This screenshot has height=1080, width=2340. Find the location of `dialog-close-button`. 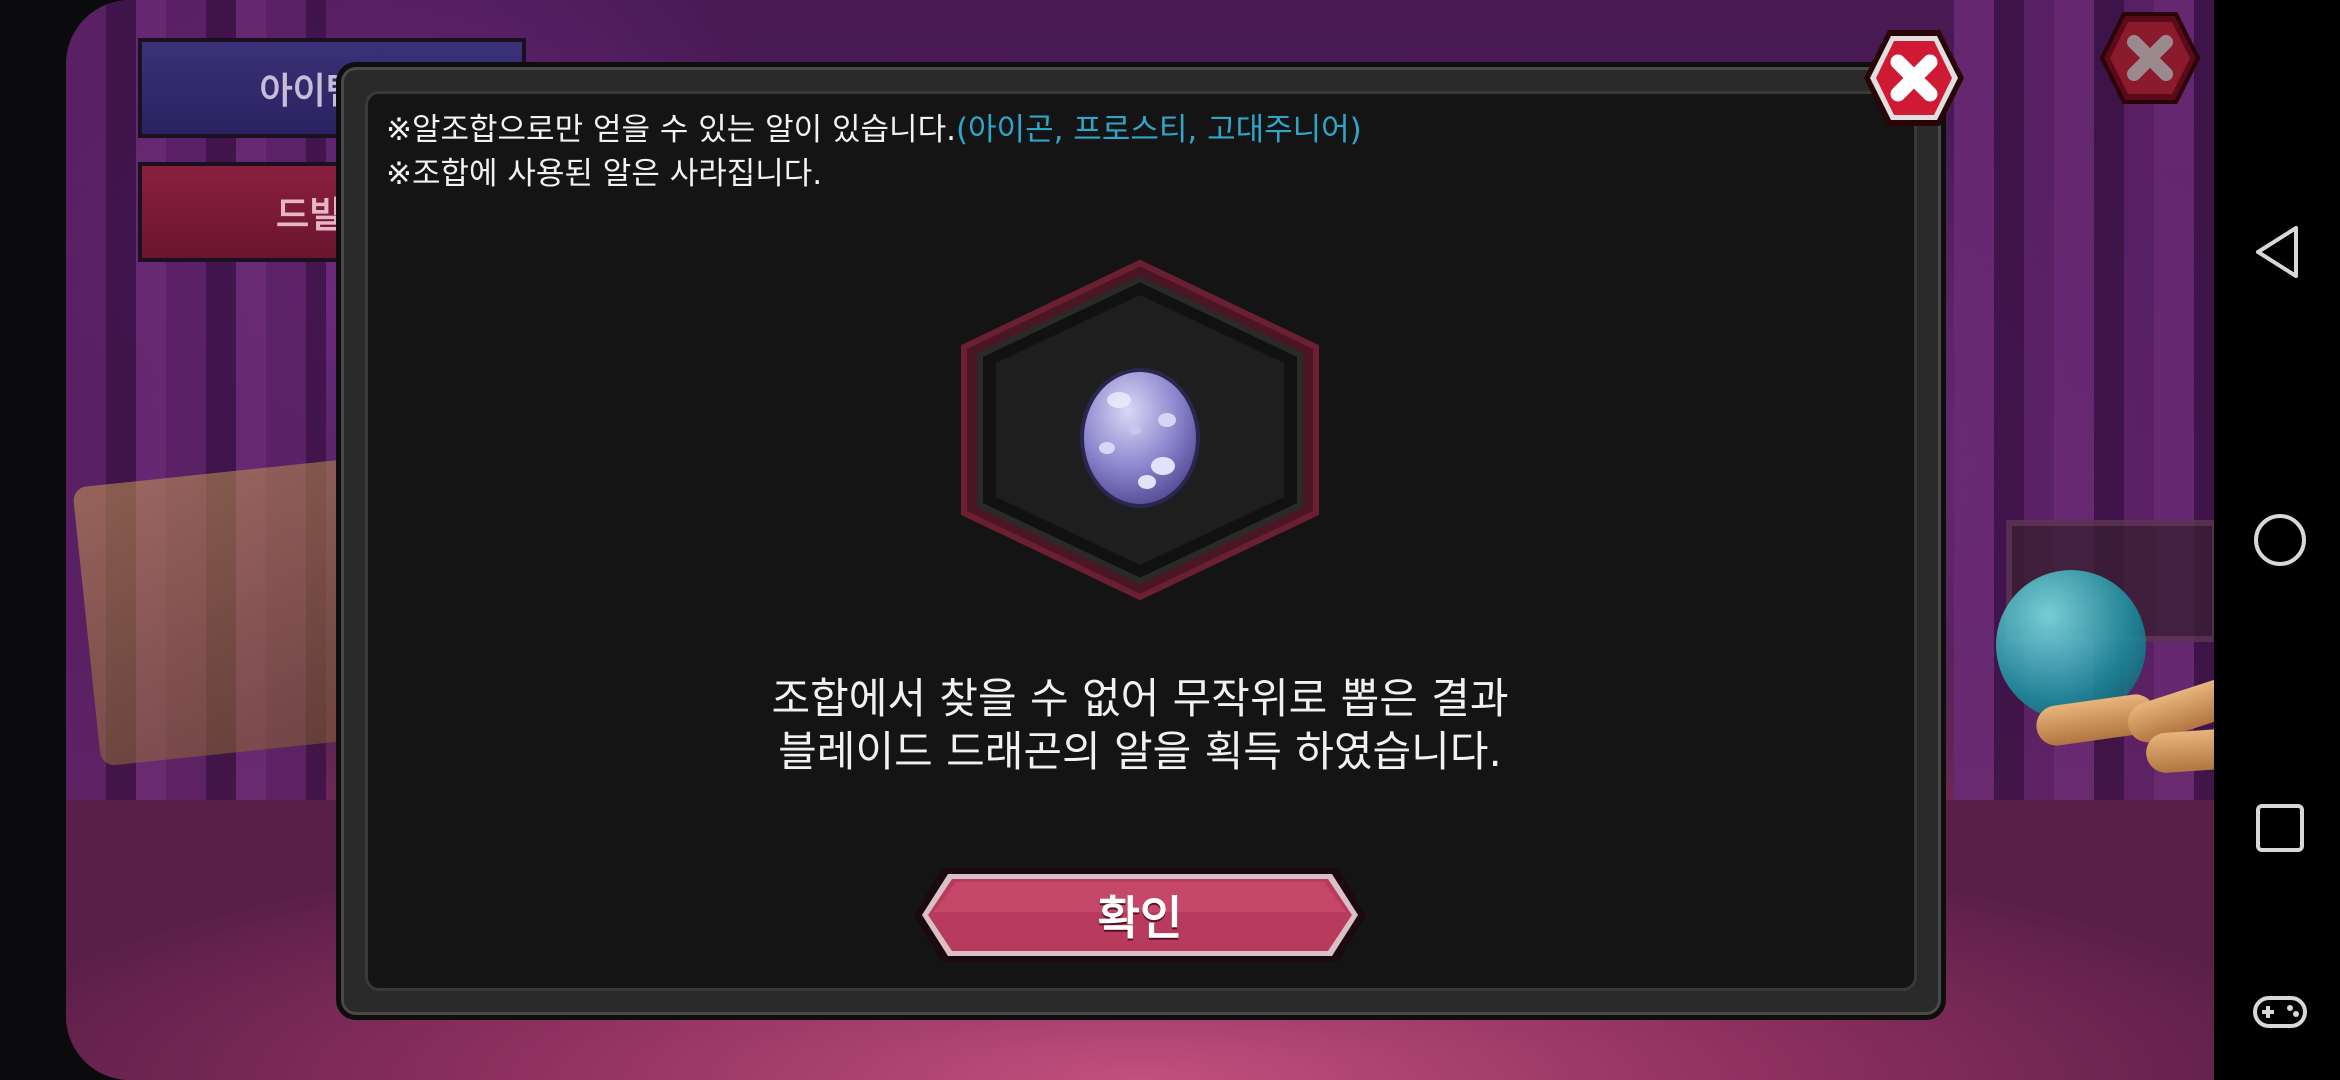

dialog-close-button is located at coordinates (1914, 78).